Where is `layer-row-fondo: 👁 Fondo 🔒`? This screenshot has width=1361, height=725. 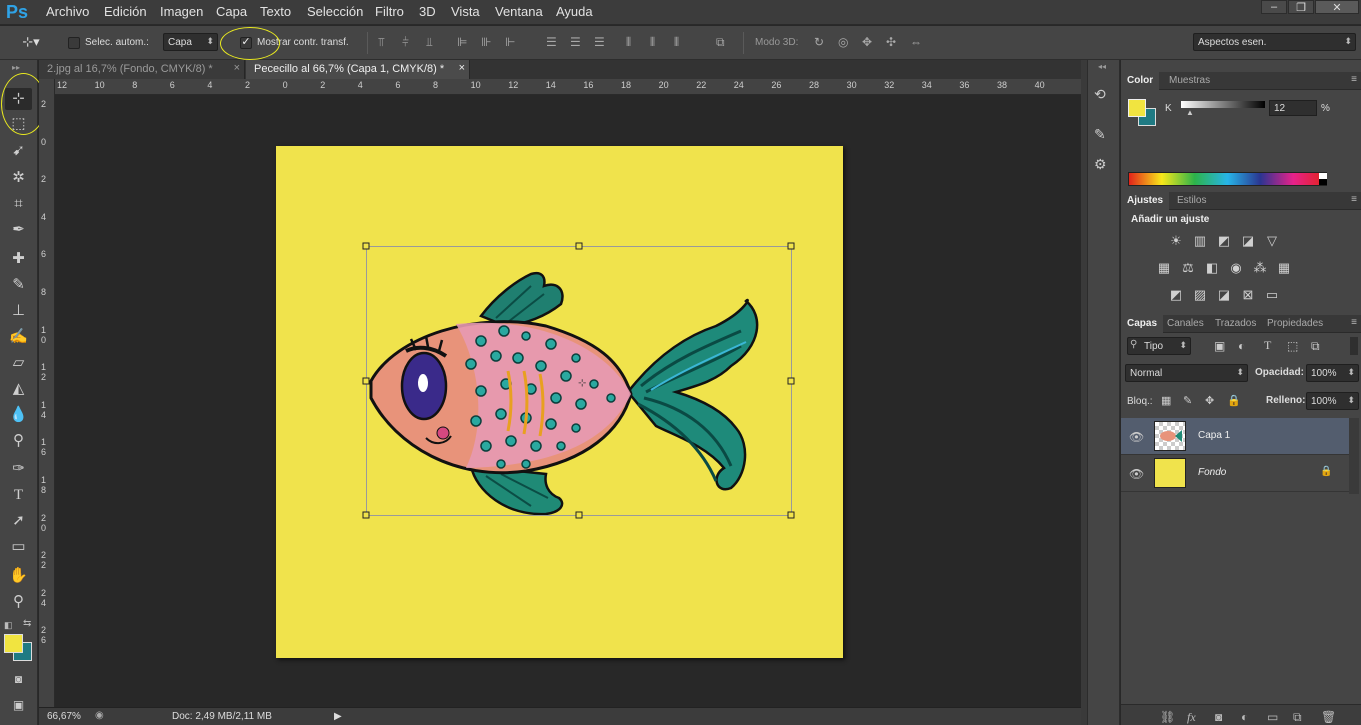 layer-row-fondo: 👁 Fondo 🔒 is located at coordinates (1235, 473).